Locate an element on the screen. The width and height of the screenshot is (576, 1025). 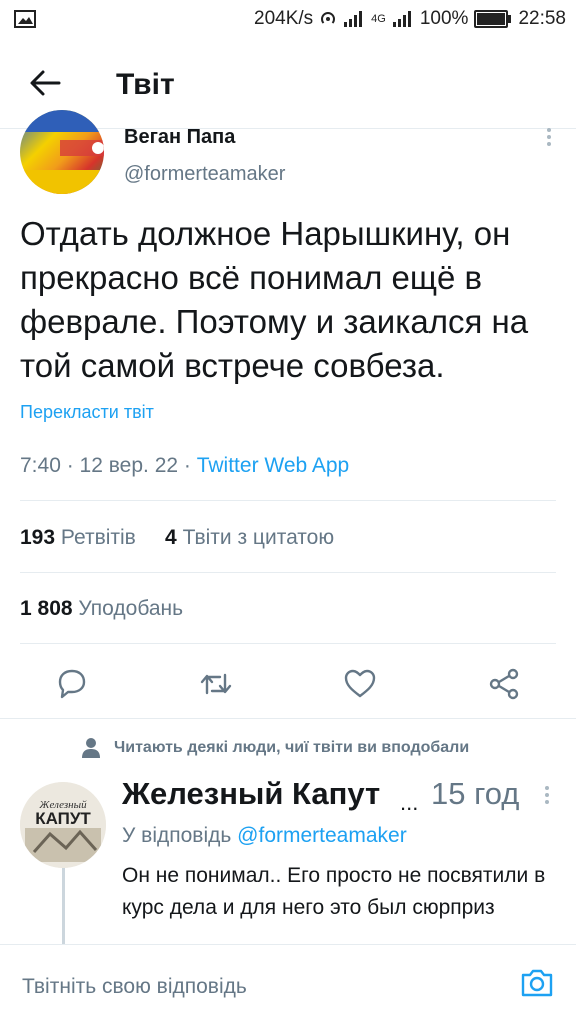
translate-tweet-link: Перекласти твіт is located at coordinates (87, 412).